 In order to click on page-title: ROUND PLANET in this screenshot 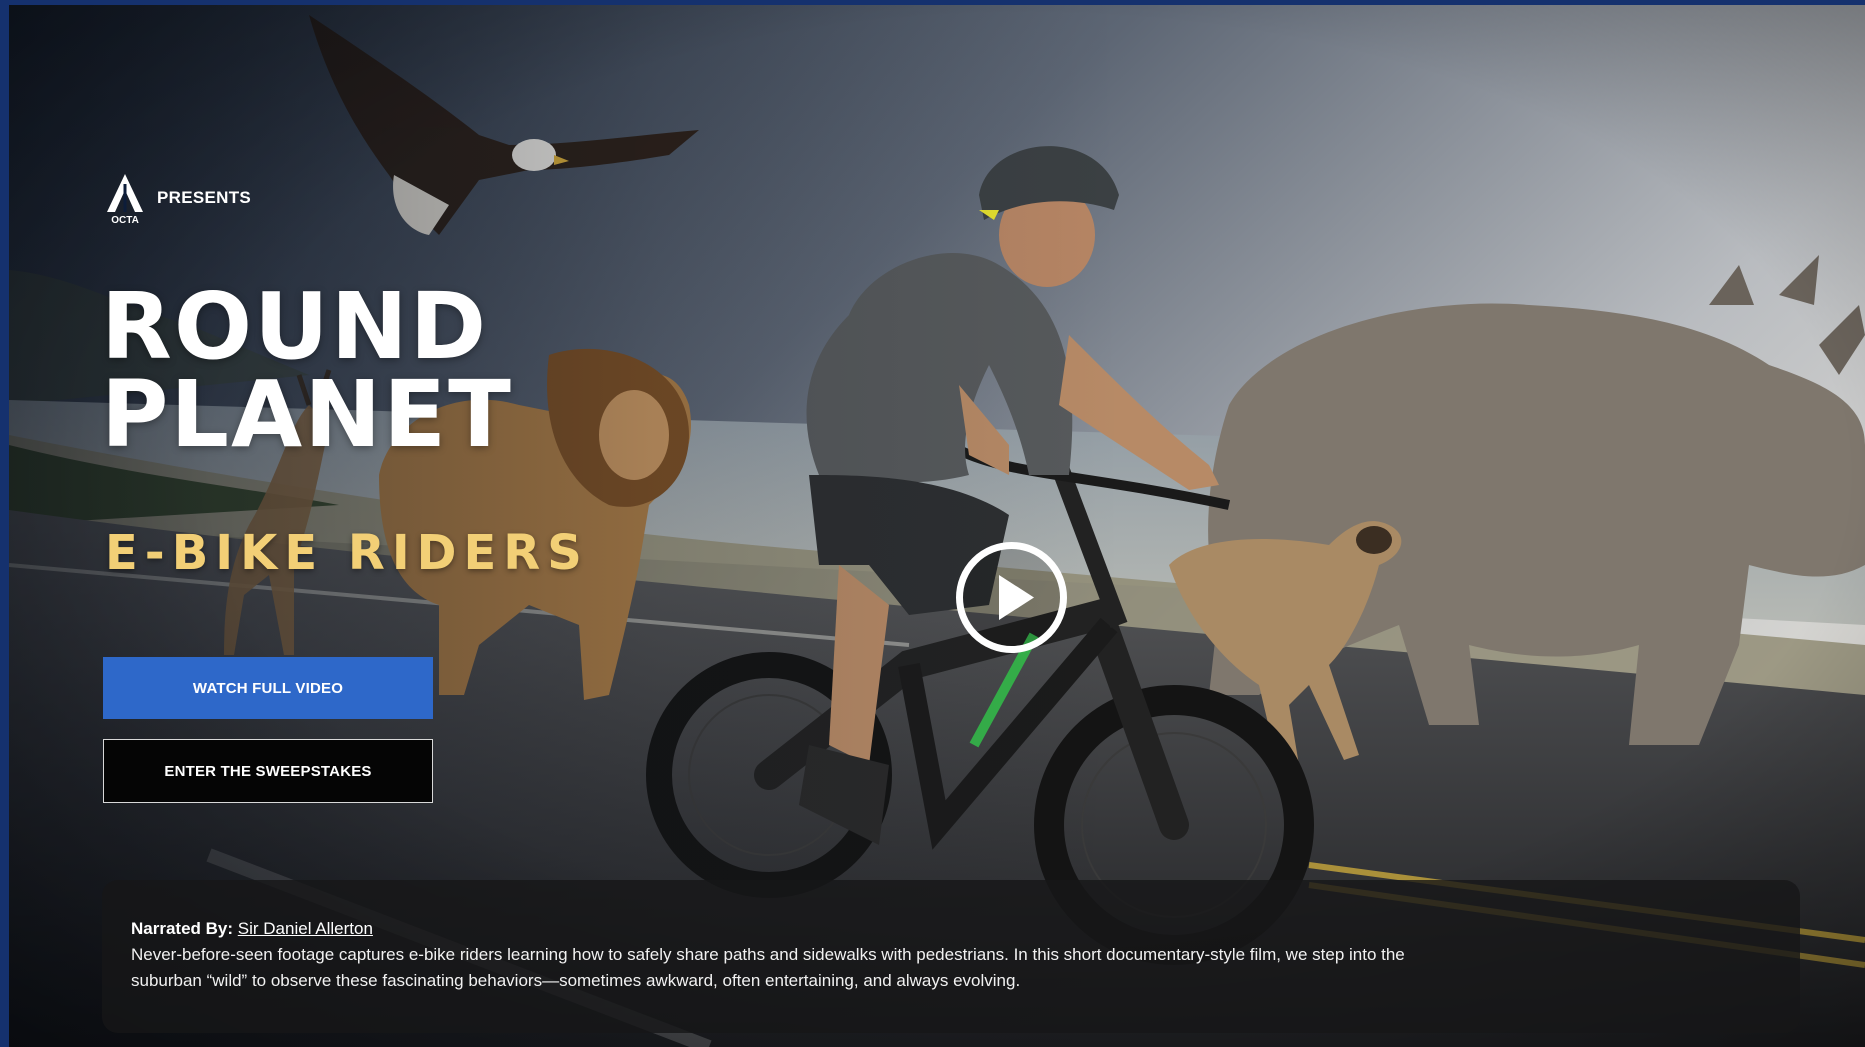, I will do `click(307, 371)`.